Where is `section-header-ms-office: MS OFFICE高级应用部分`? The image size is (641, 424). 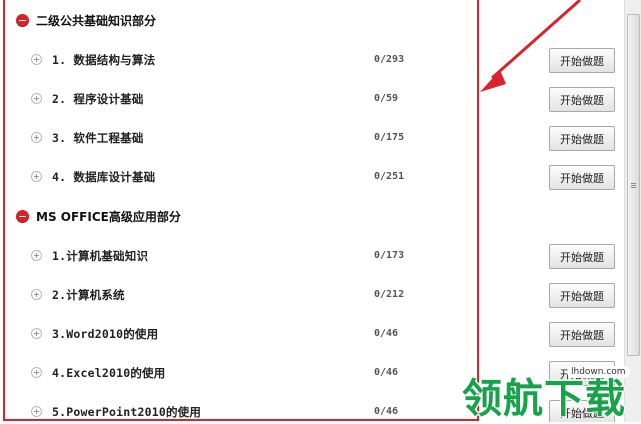
section-header-ms-office: MS OFFICE高级应用部分 is located at coordinates (98, 216).